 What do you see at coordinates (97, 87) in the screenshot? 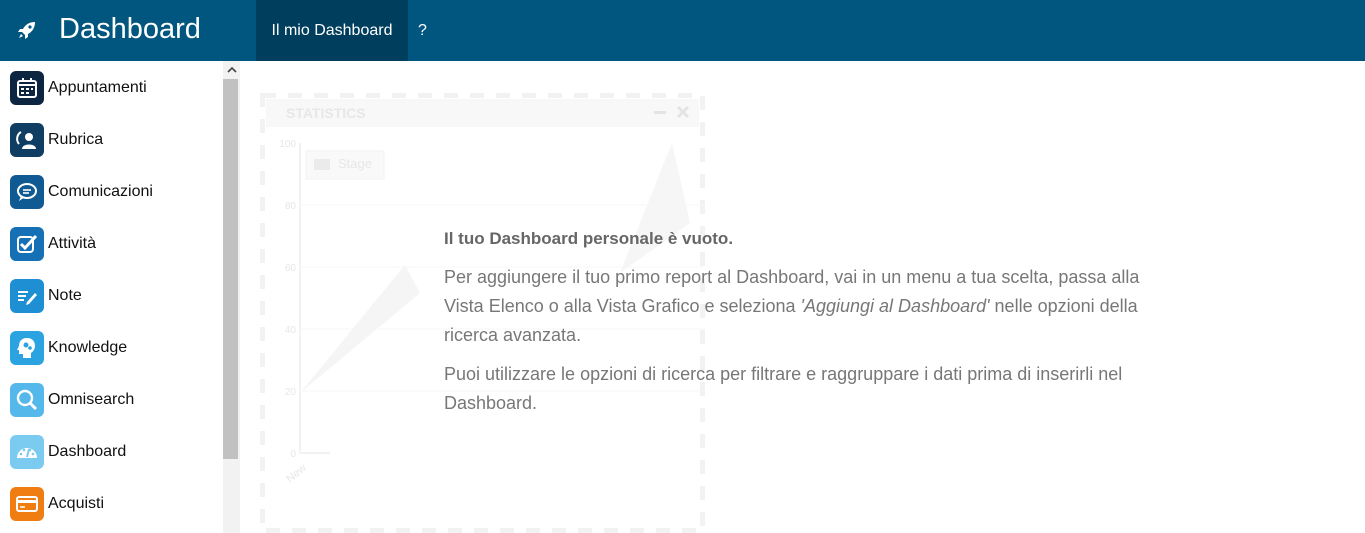
I see `sidebar-item-label: Appuntamenti` at bounding box center [97, 87].